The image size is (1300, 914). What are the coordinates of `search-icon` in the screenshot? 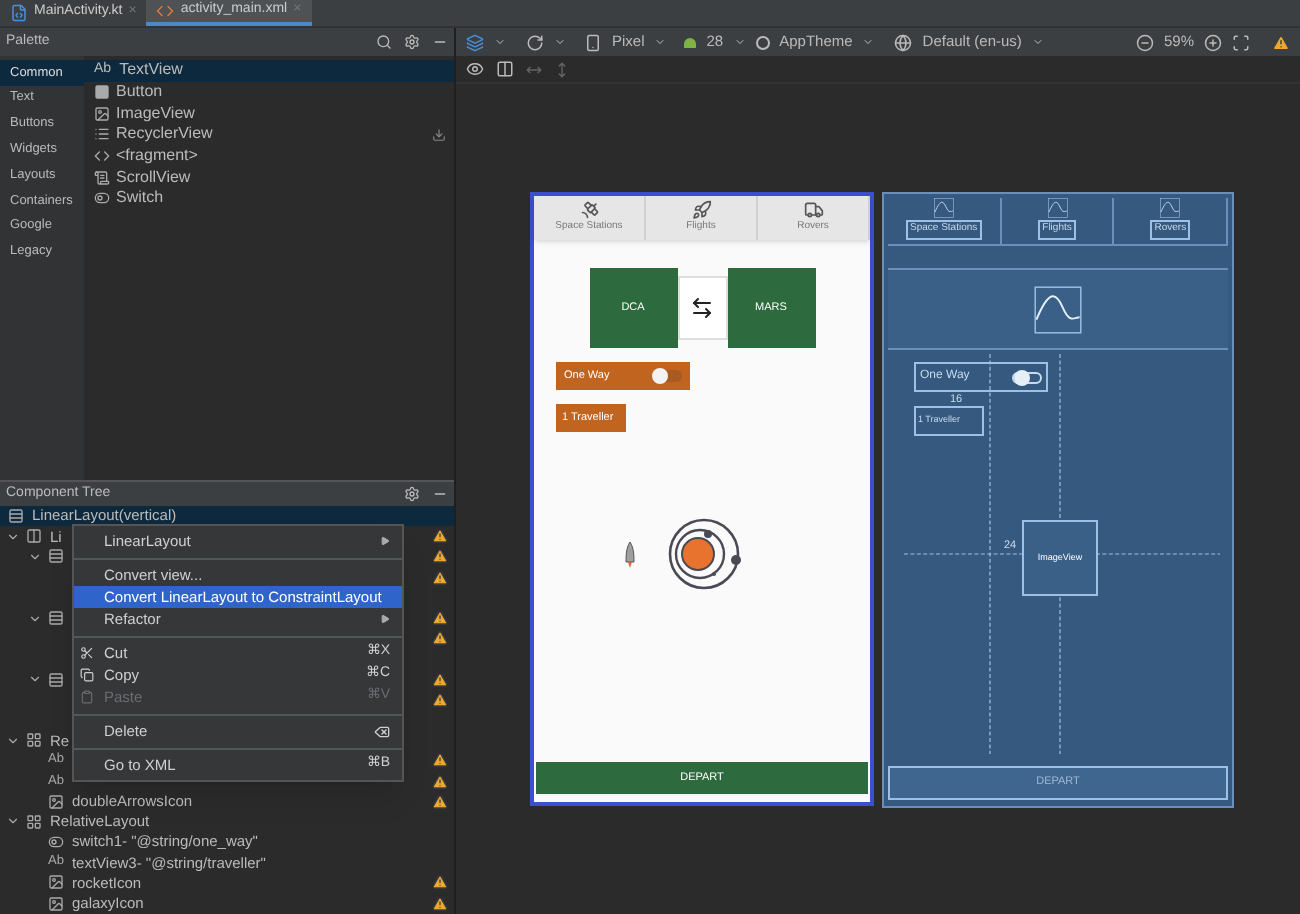 It's located at (384, 42).